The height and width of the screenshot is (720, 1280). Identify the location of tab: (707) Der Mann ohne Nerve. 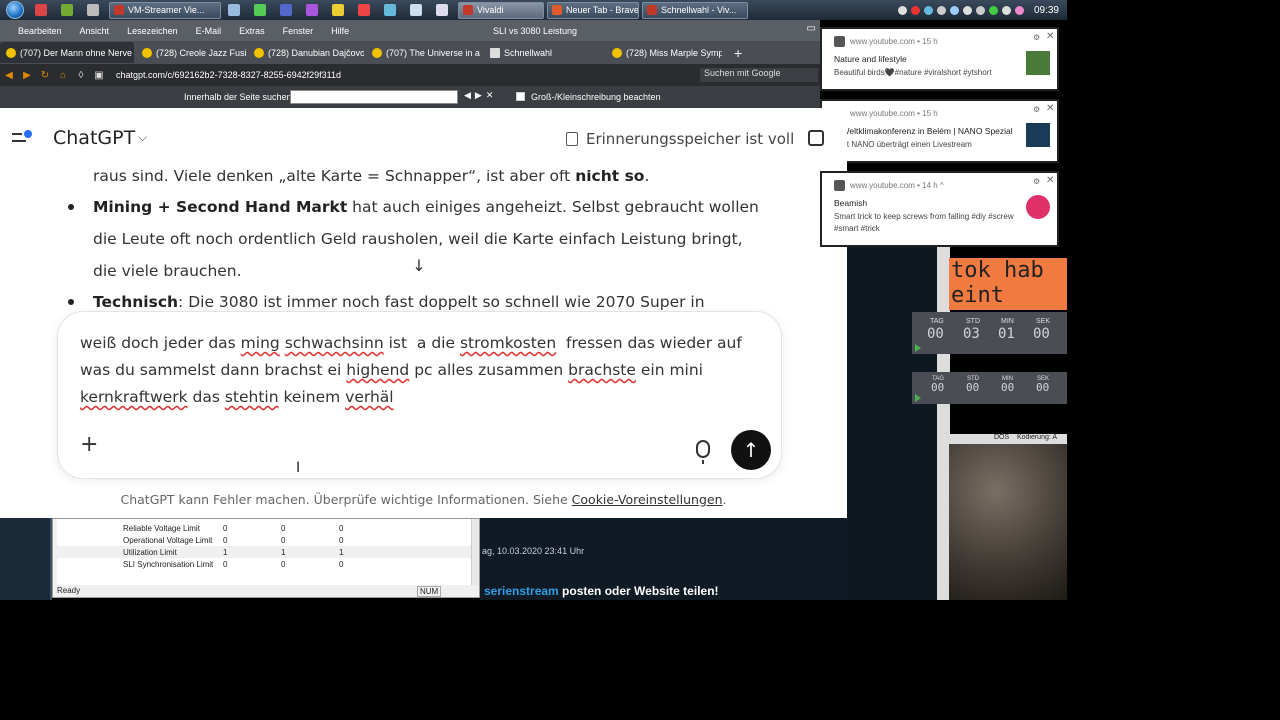
(67, 52).